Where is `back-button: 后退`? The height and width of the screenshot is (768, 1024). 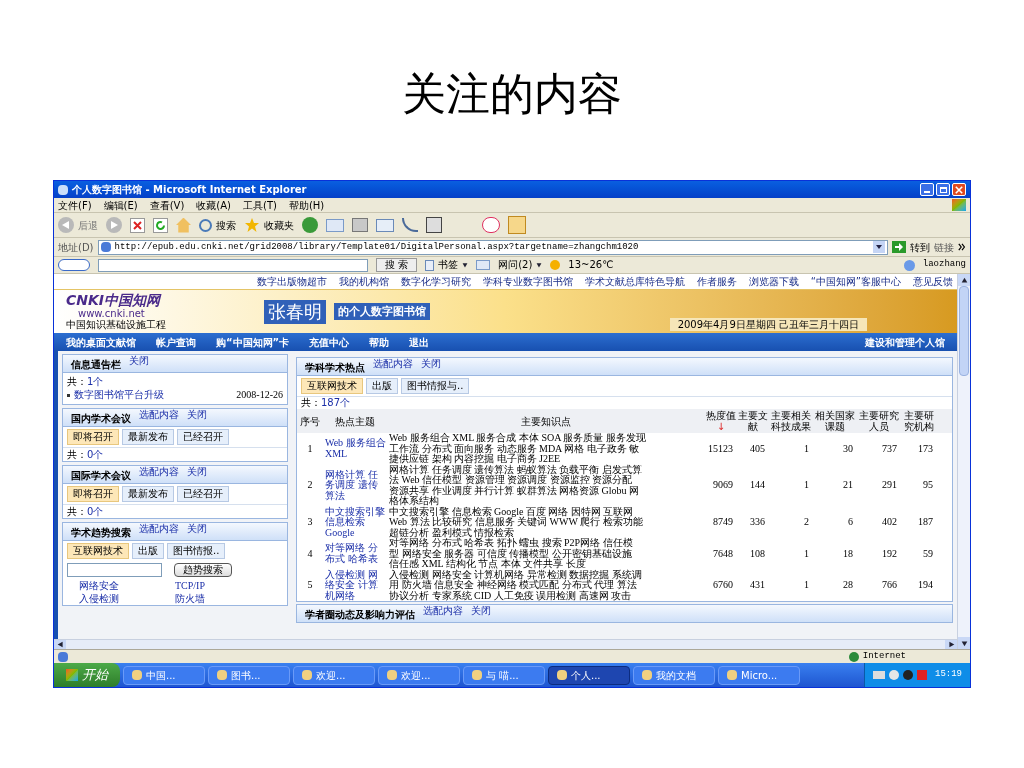
back-button: 后退 is located at coordinates (78, 225).